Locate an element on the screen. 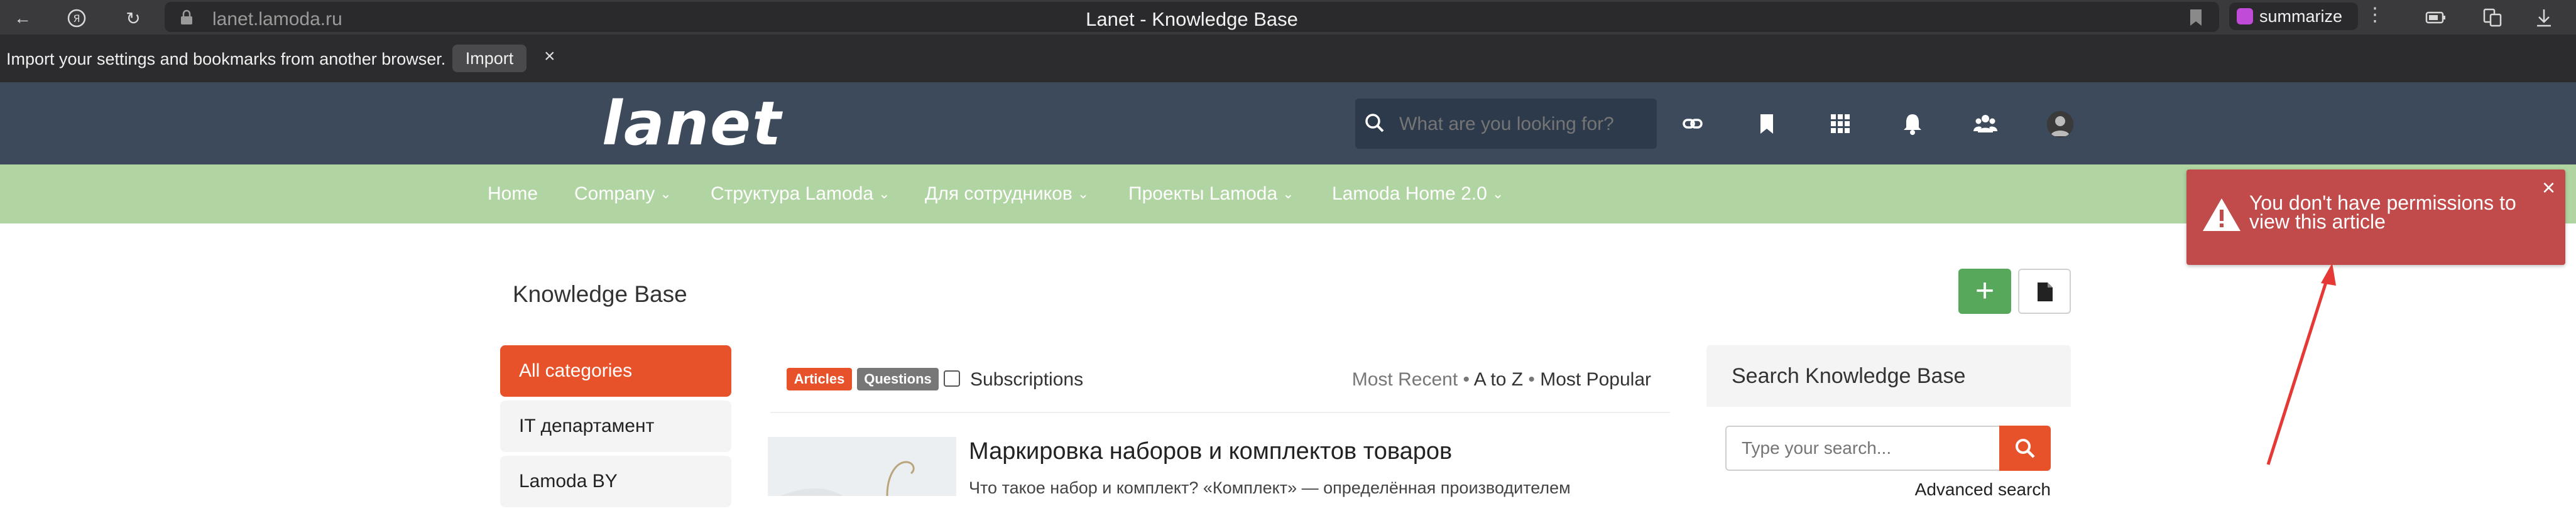 The width and height of the screenshot is (2576, 511). page-title-tab: Lanet - Knowledge Base is located at coordinates (1192, 19).